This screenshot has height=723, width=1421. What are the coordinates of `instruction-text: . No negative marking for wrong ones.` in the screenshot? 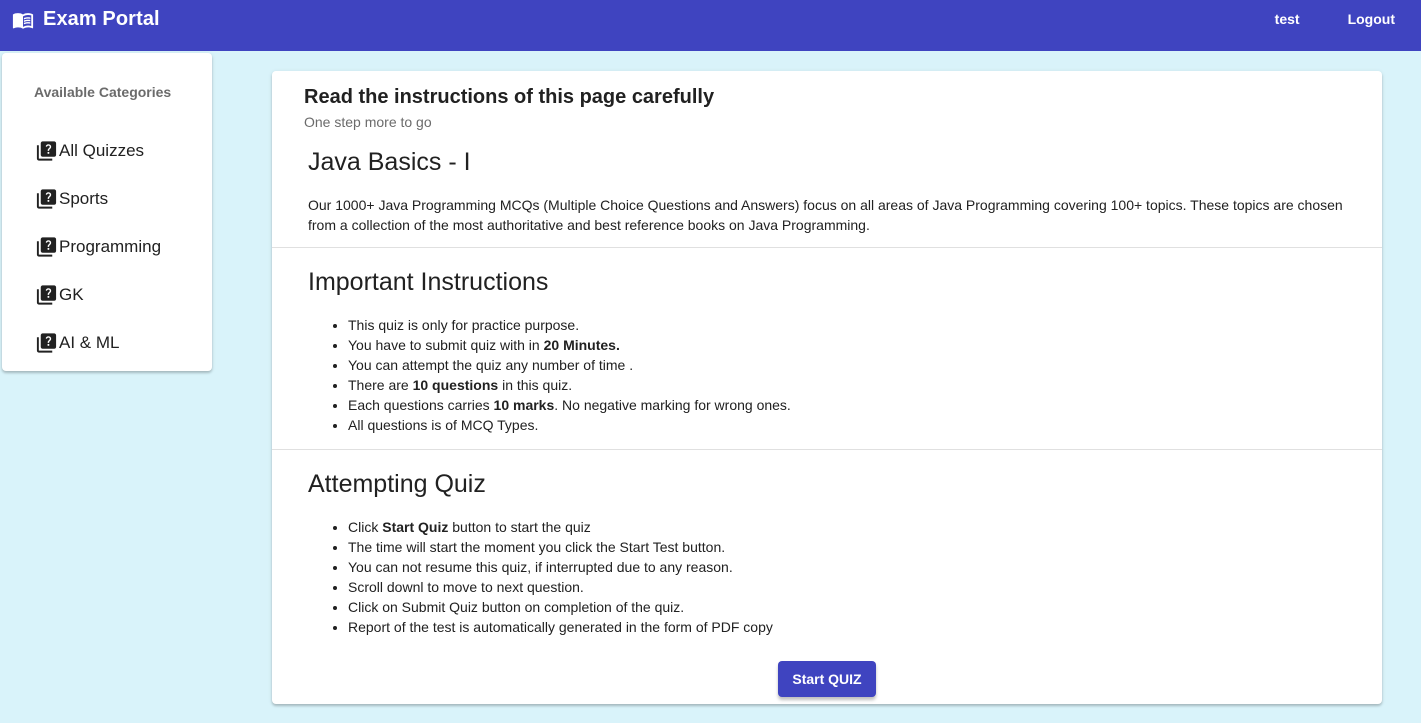 It's located at (672, 405).